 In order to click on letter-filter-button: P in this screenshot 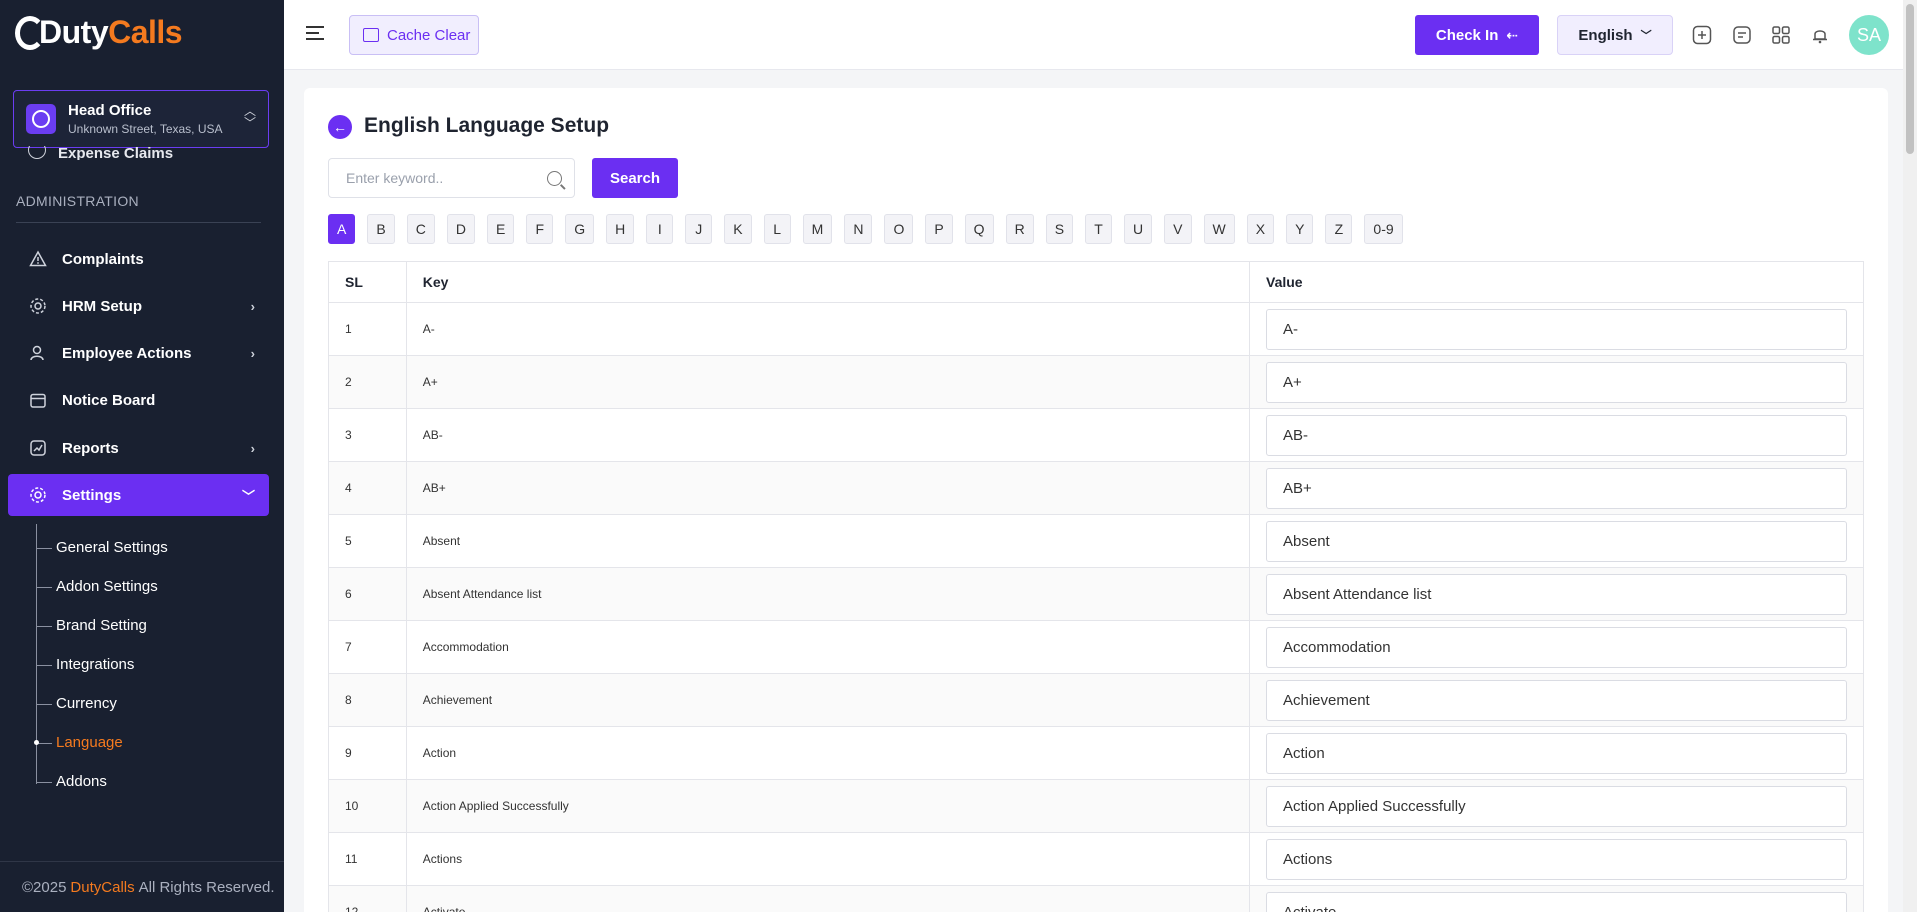, I will do `click(939, 229)`.